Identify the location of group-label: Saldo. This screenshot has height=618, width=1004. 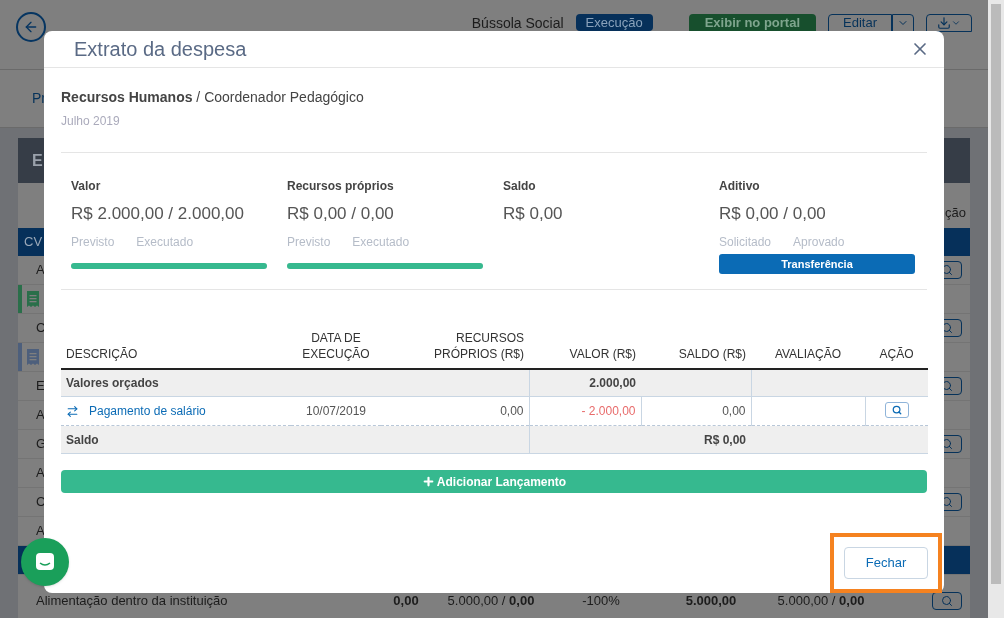
(295, 439).